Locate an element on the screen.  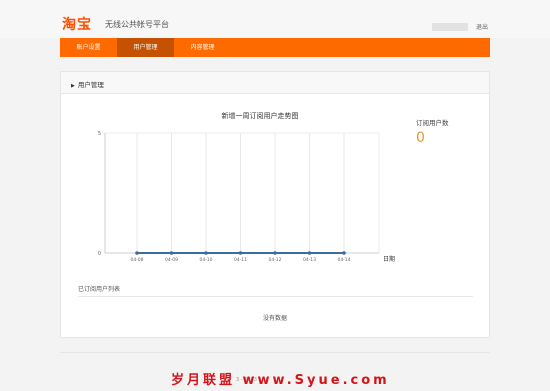
y-tick-label: 0 is located at coordinates (99, 254).